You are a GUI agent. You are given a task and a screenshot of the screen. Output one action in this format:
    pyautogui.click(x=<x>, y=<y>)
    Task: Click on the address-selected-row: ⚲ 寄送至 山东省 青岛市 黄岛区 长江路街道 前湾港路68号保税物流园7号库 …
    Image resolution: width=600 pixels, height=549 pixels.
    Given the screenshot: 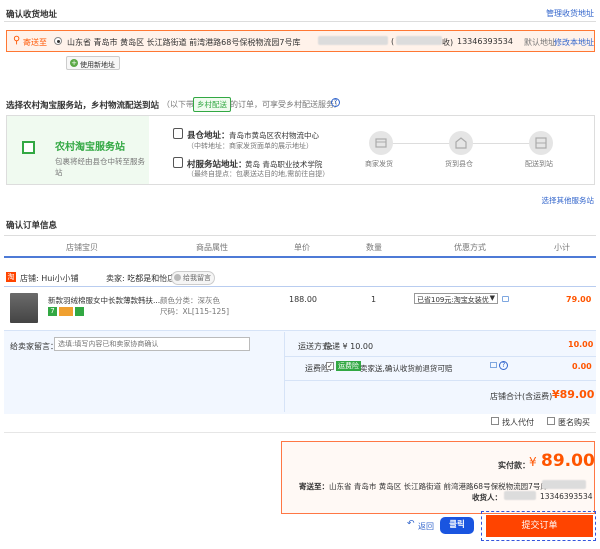 What is the action you would take?
    pyautogui.click(x=300, y=41)
    